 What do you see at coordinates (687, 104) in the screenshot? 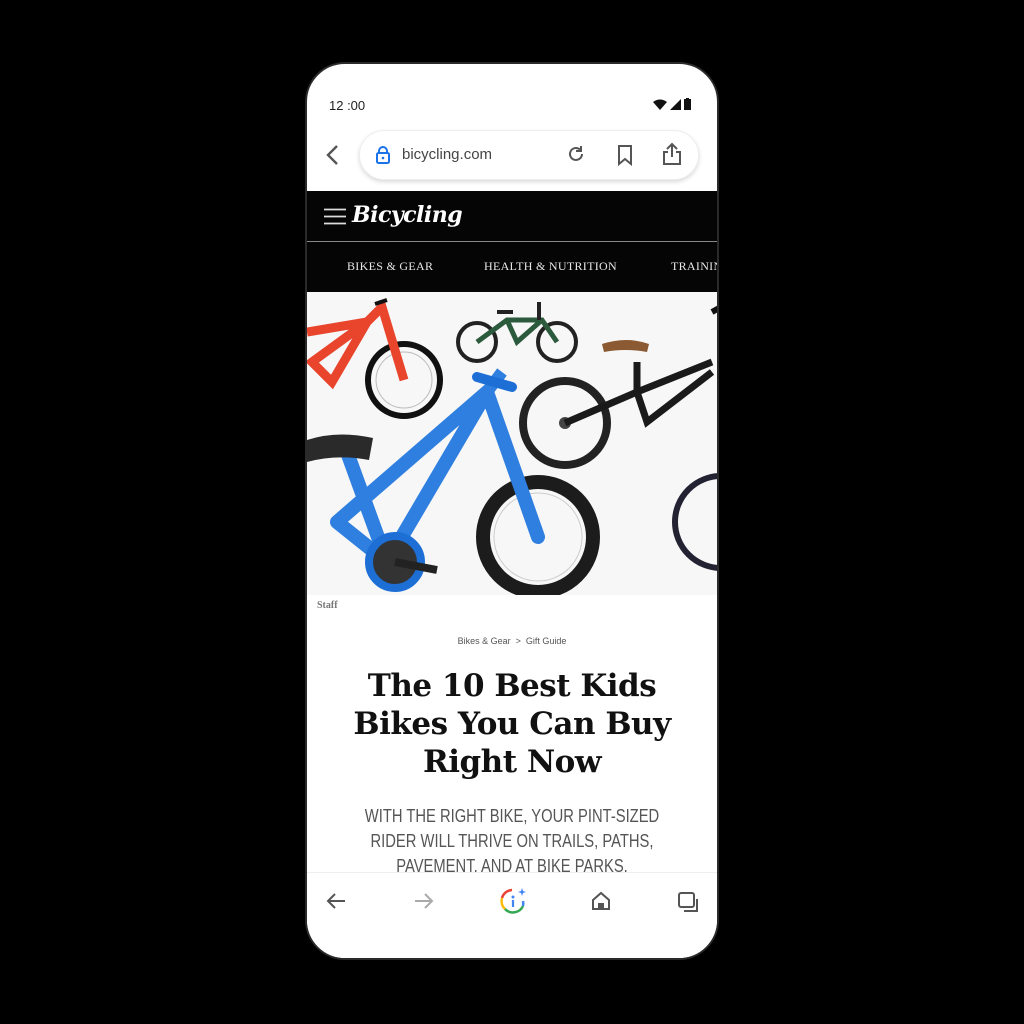
I see `battery-icon` at bounding box center [687, 104].